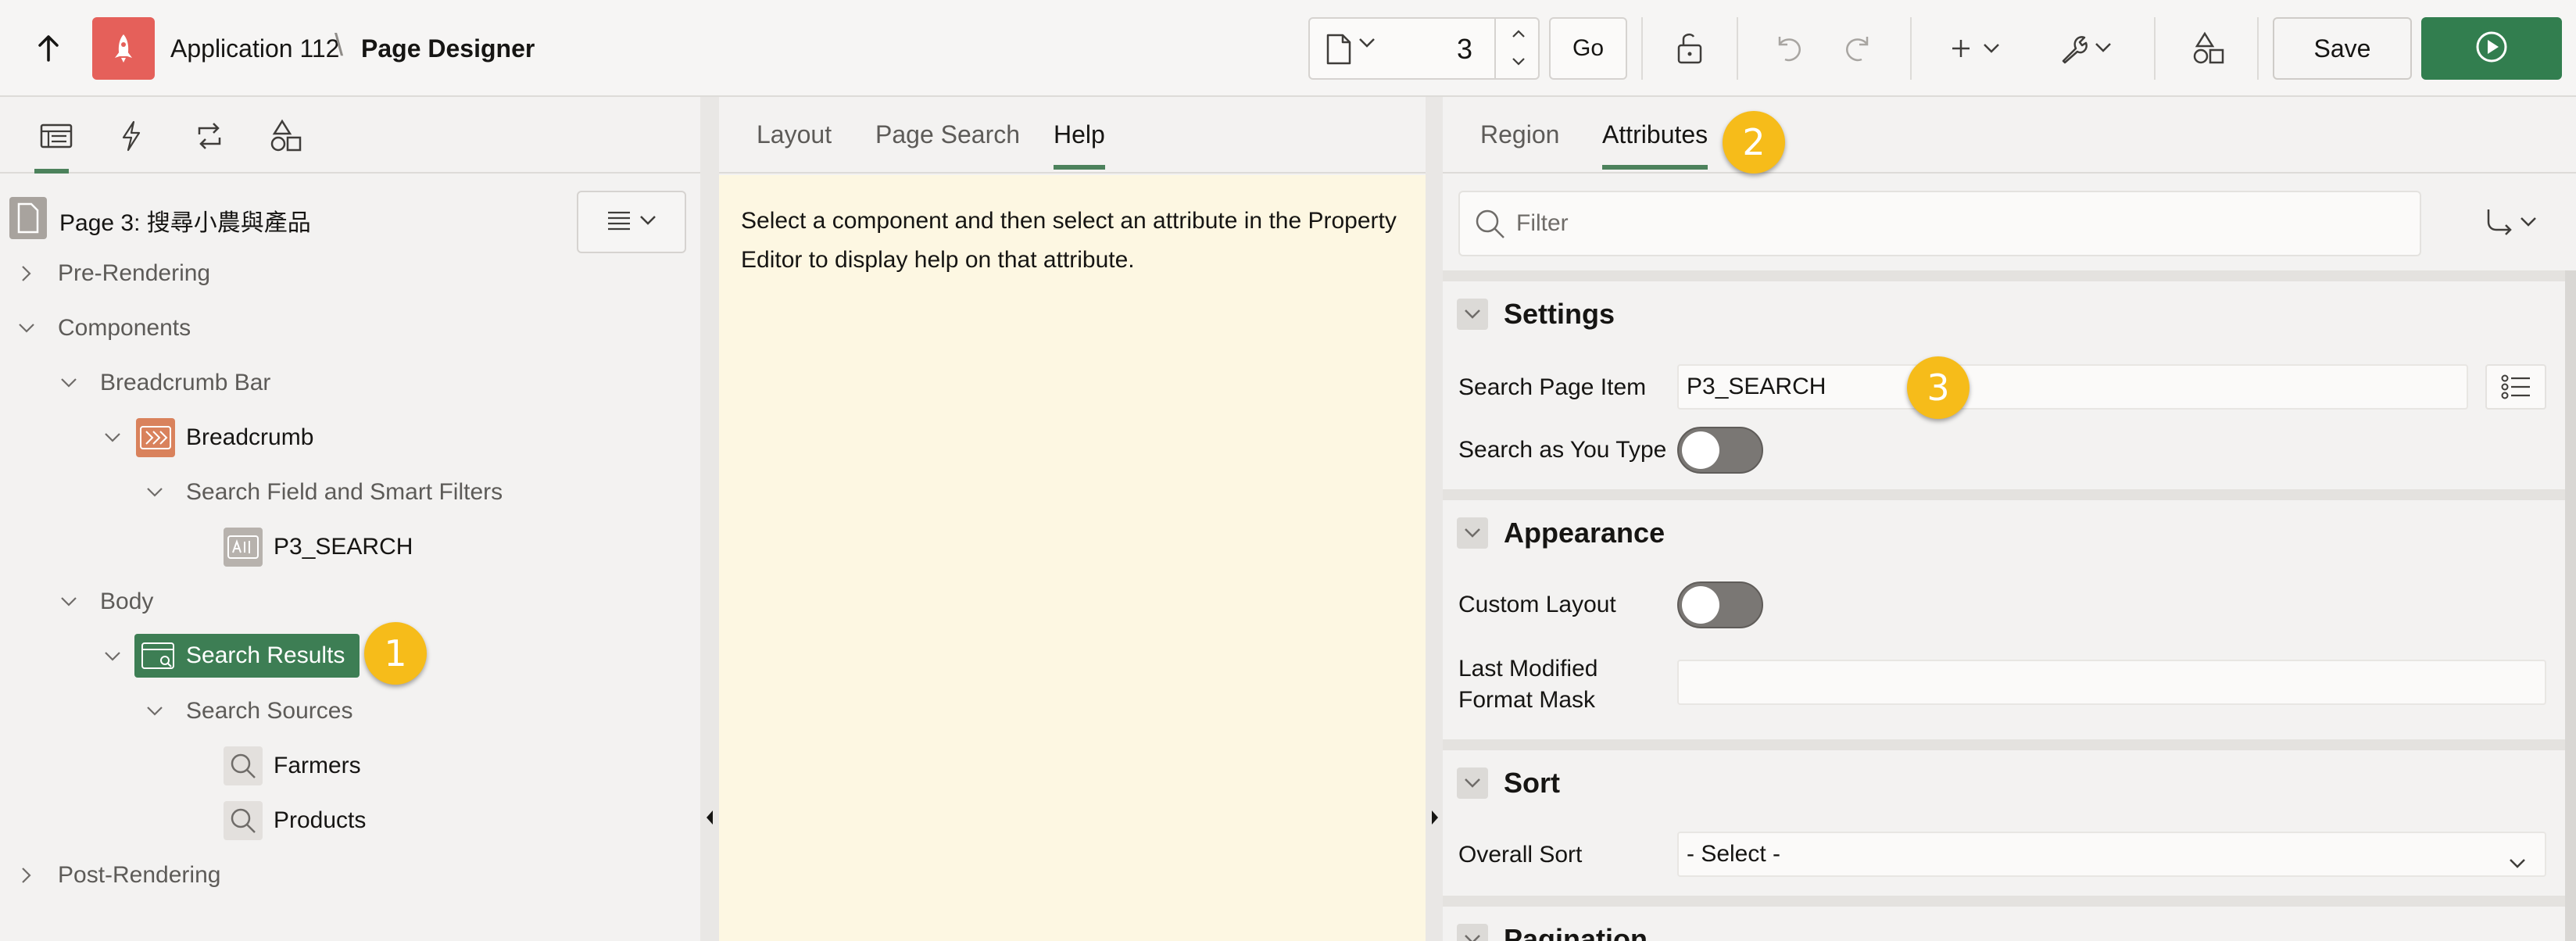 Image resolution: width=2576 pixels, height=941 pixels. What do you see at coordinates (343, 547) in the screenshot?
I see `tree-label: P3_SEARCH` at bounding box center [343, 547].